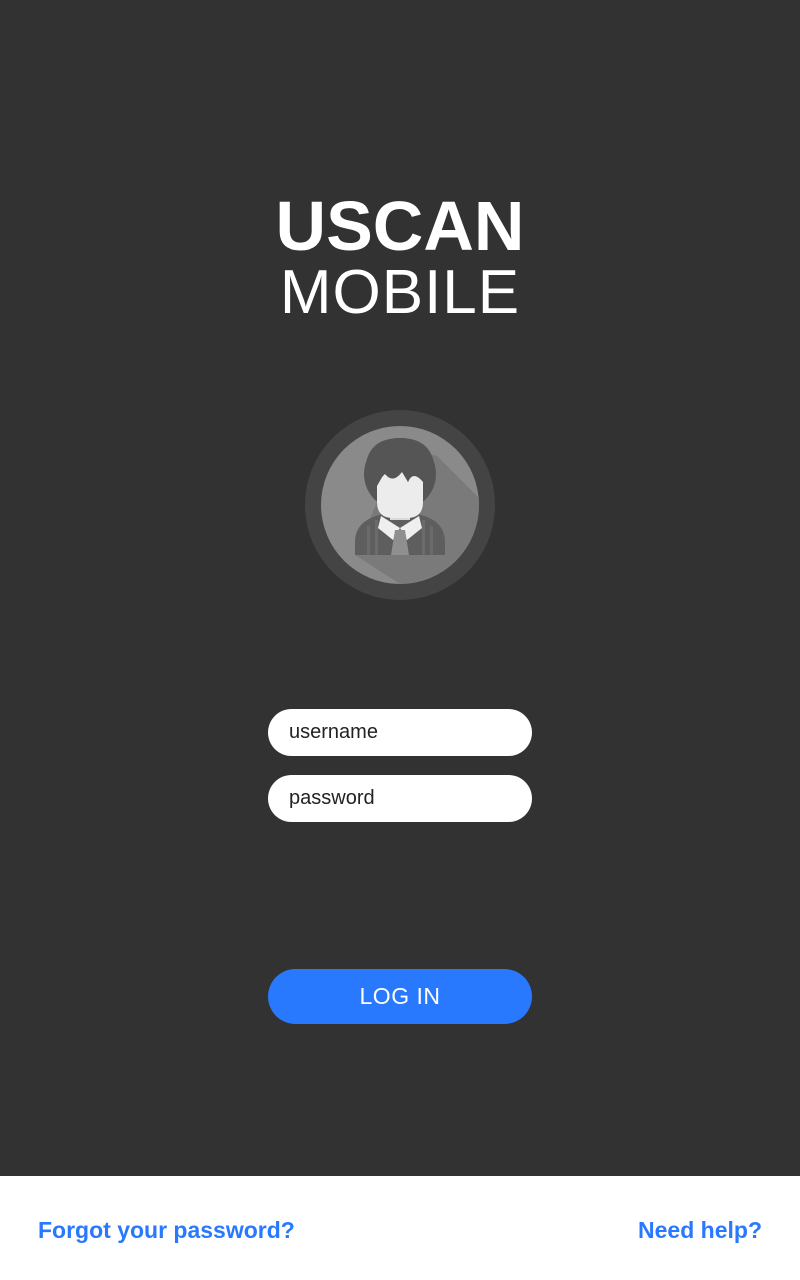 Image resolution: width=800 pixels, height=1280 pixels. Describe the element at coordinates (400, 505) in the screenshot. I see `user-avatar-icon` at that location.